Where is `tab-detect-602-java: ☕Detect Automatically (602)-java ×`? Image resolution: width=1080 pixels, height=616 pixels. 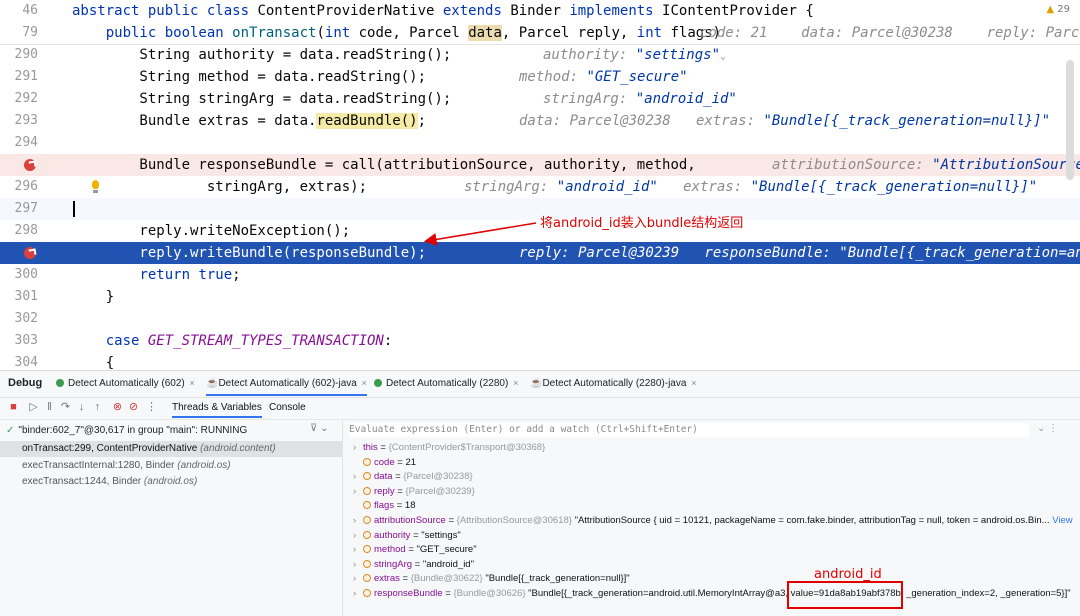 tab-detect-602-java: ☕Detect Automatically (602)-java × is located at coordinates (286, 387).